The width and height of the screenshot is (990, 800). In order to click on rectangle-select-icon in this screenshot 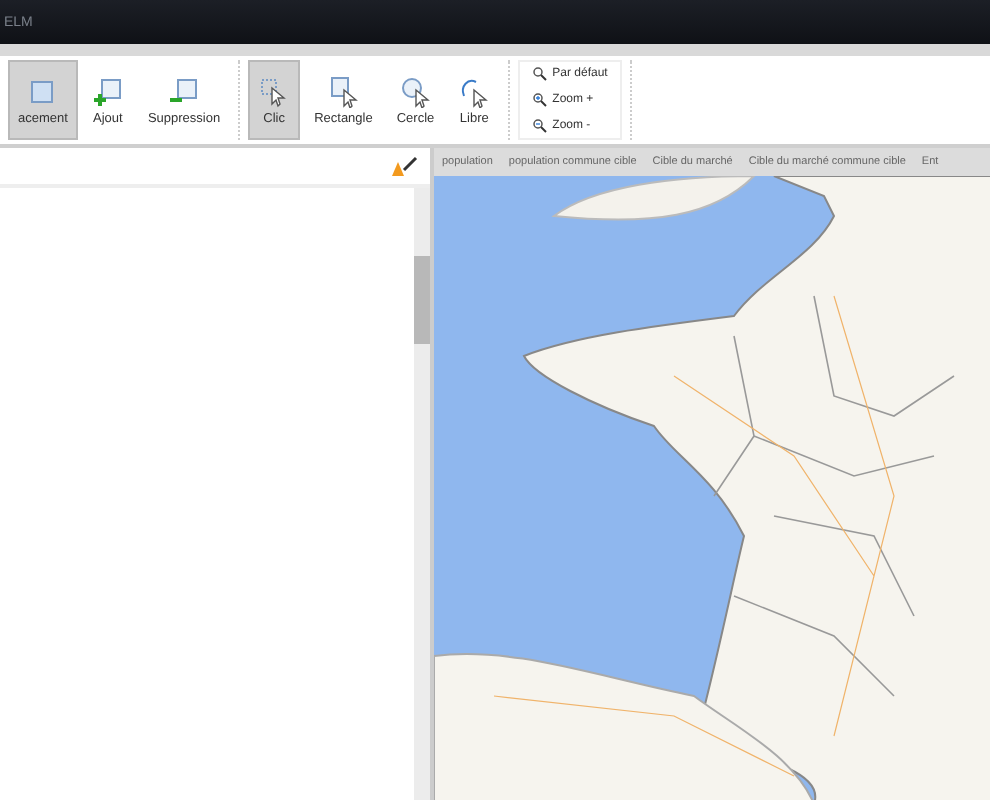, I will do `click(343, 91)`.